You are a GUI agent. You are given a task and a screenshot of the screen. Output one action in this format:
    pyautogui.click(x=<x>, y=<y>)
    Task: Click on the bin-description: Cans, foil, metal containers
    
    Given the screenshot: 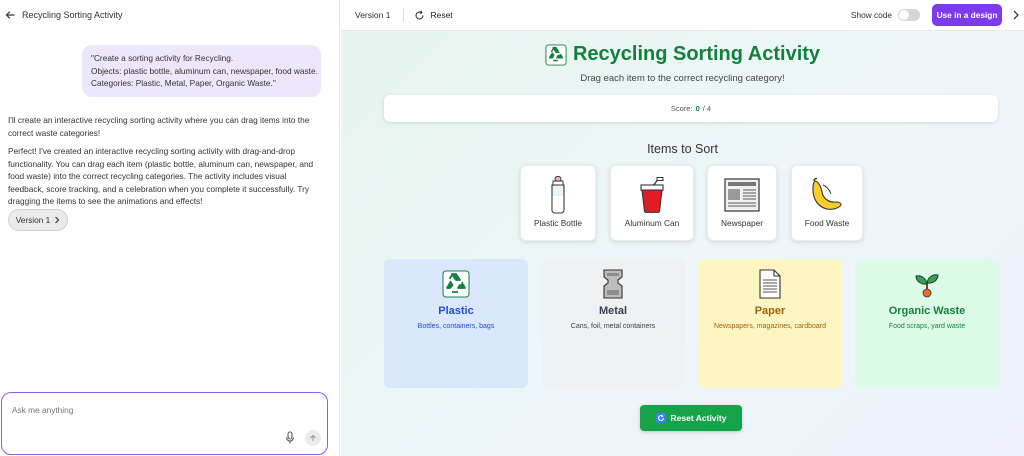 What is the action you would take?
    pyautogui.click(x=613, y=326)
    